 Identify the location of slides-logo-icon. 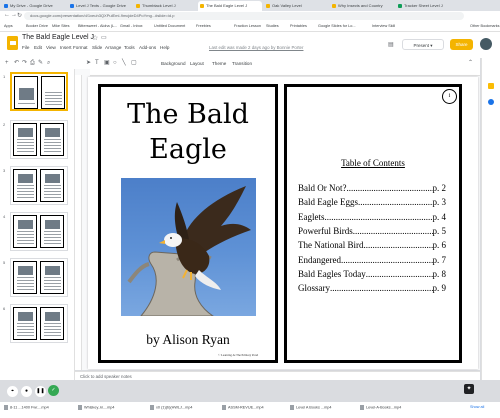
(12, 43).